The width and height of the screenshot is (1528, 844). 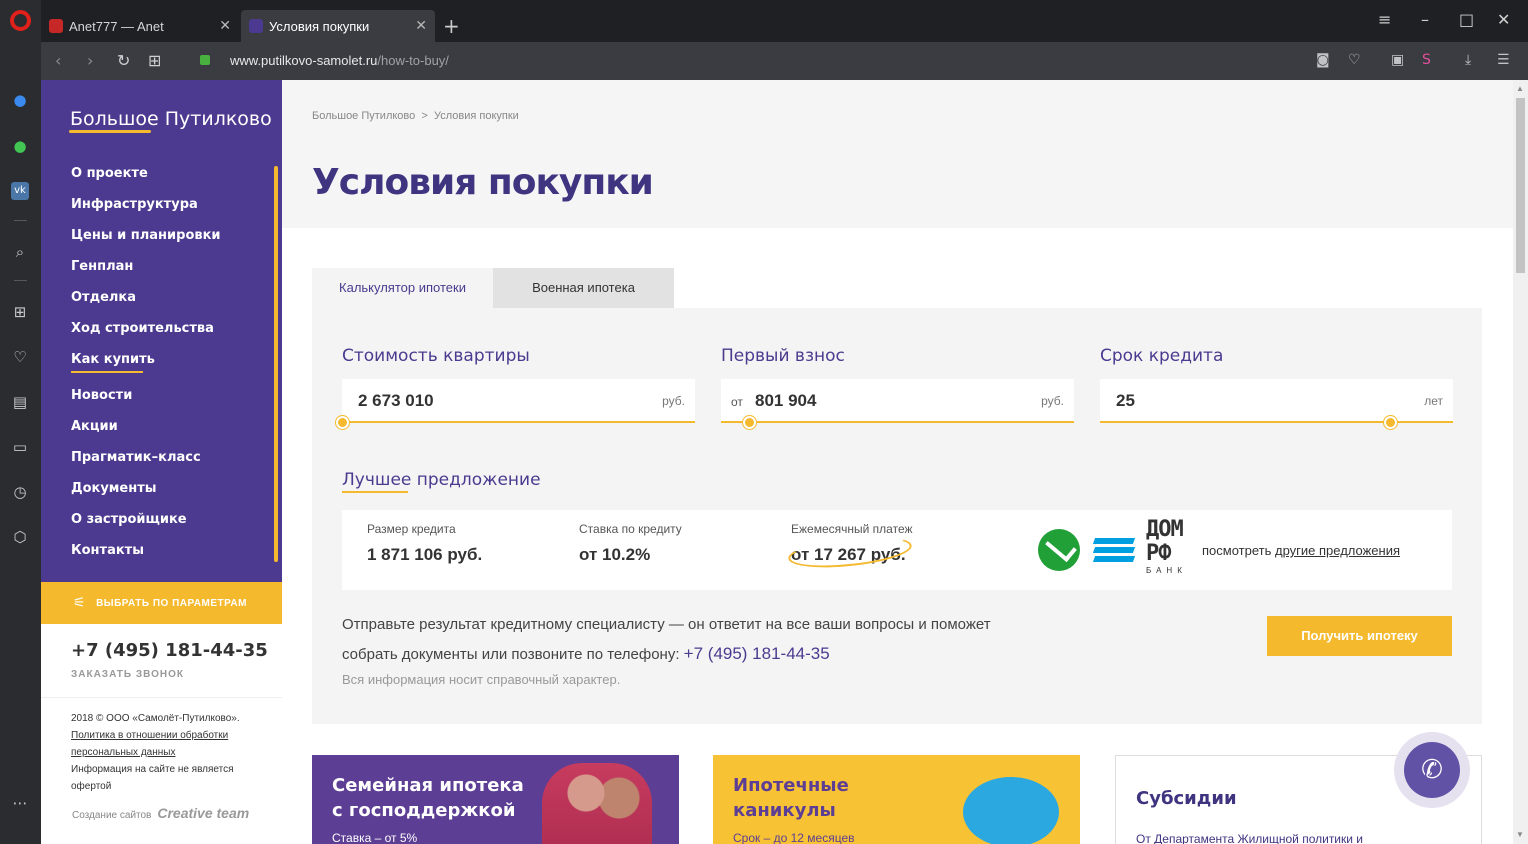 I want to click on menu-item: Контакты, so click(x=146, y=558).